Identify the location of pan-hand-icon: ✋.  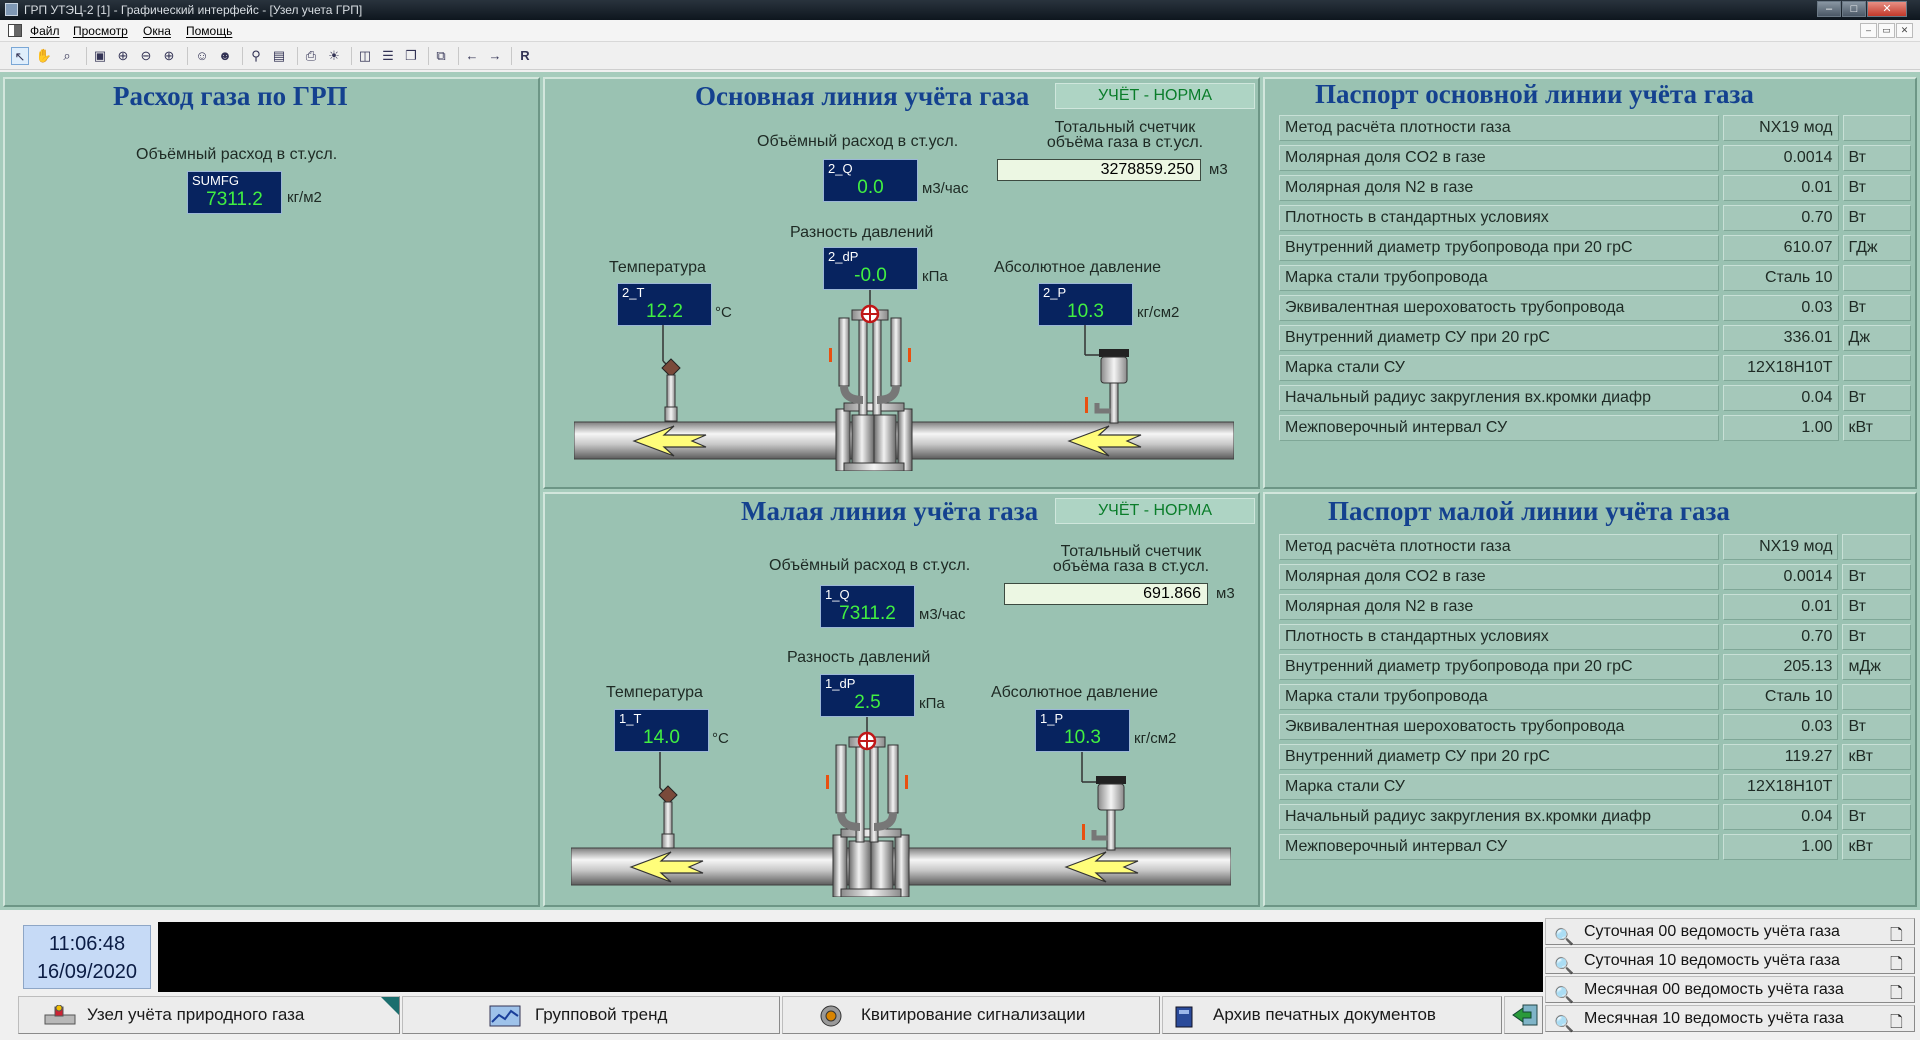
(44, 56).